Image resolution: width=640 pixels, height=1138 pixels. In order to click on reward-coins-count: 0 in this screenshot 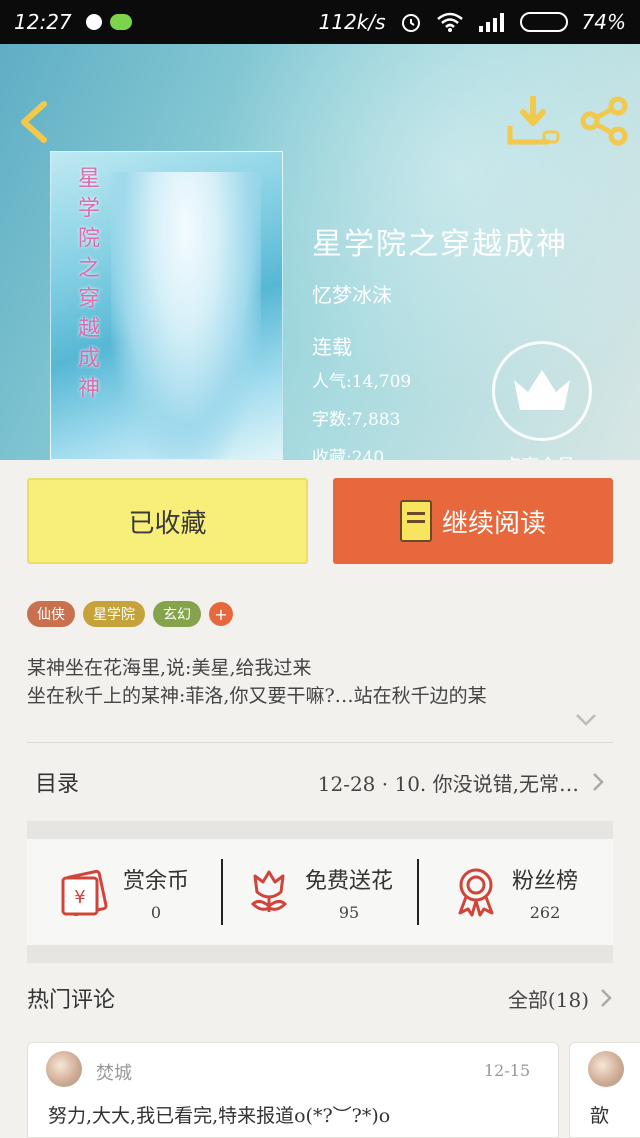, I will do `click(156, 912)`.